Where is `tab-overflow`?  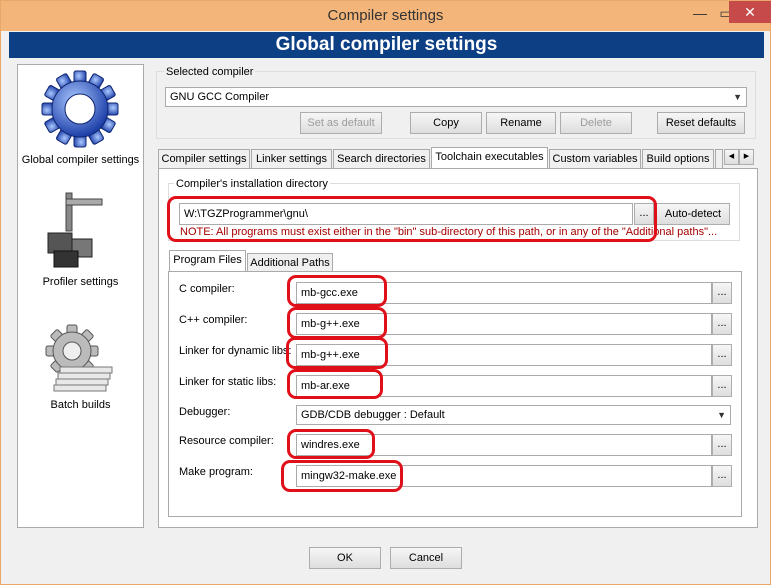 tab-overflow is located at coordinates (719, 158).